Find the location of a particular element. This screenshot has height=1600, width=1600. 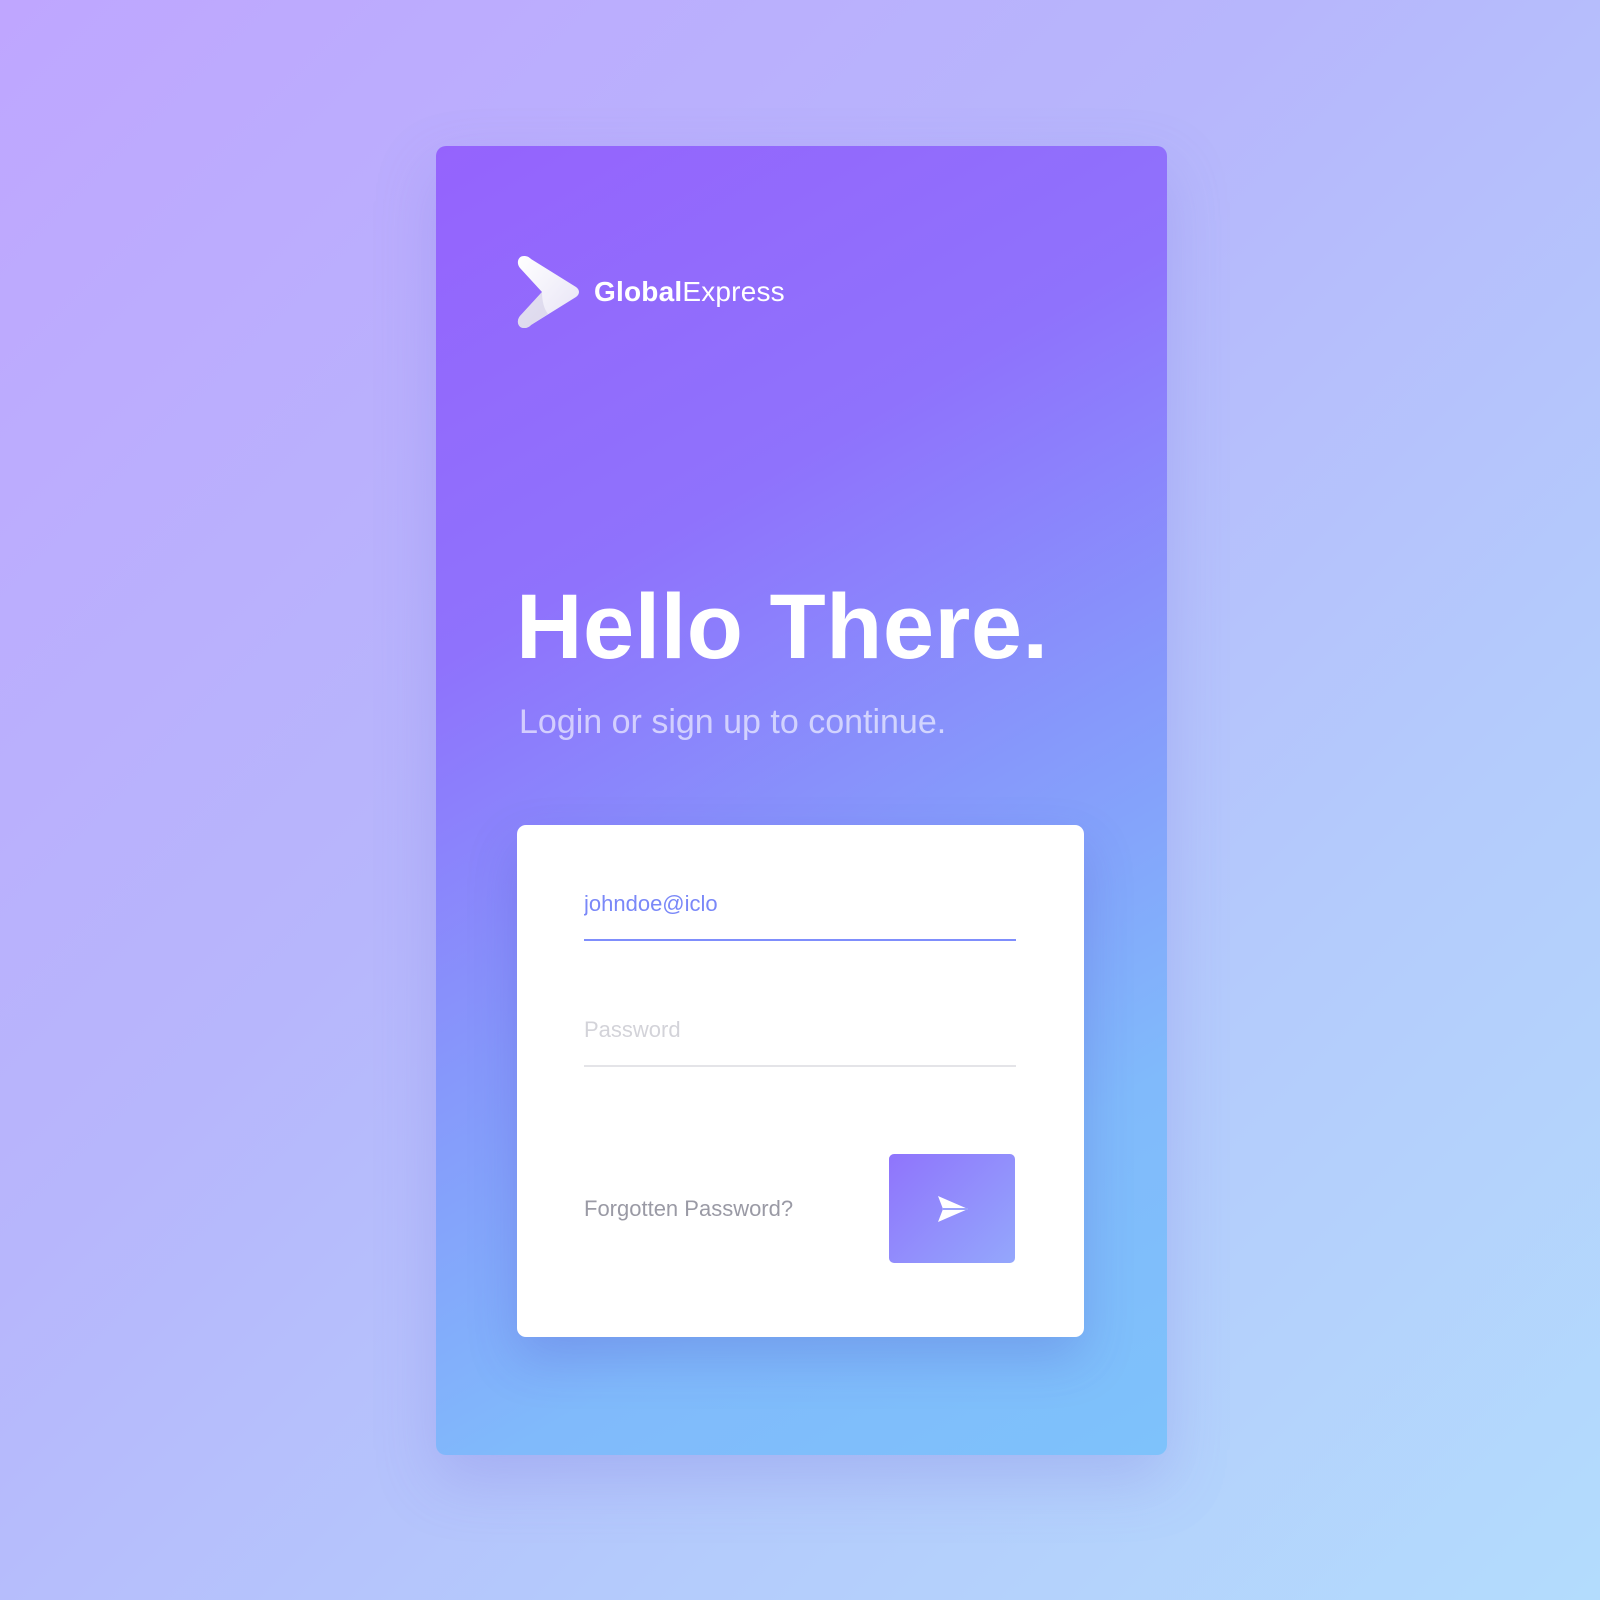

email-field is located at coordinates (800, 908).